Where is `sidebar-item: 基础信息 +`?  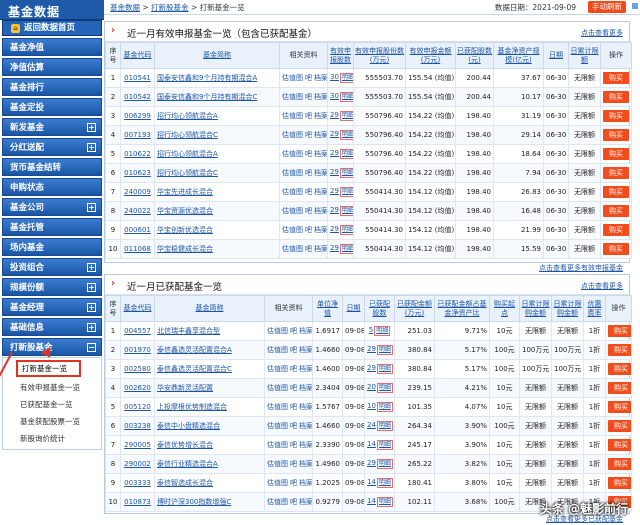 sidebar-item: 基础信息 + is located at coordinates (52, 327).